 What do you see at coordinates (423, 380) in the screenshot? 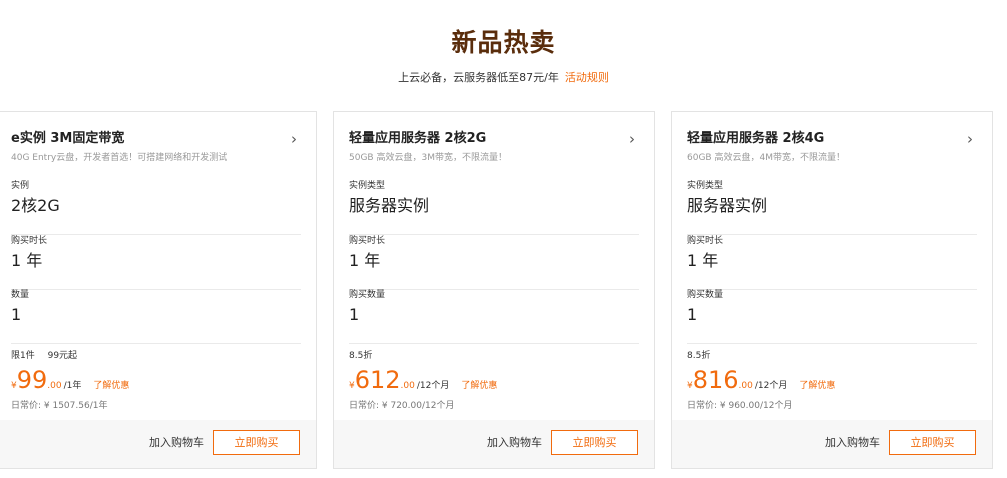
I see `price-row: ¥612.00/12个月 了解优惠` at bounding box center [423, 380].